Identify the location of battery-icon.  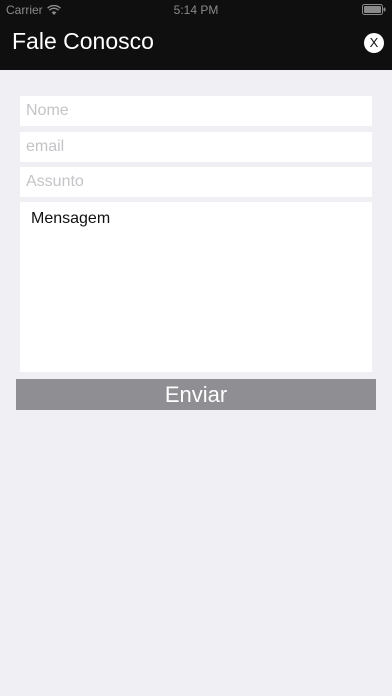
(374, 9).